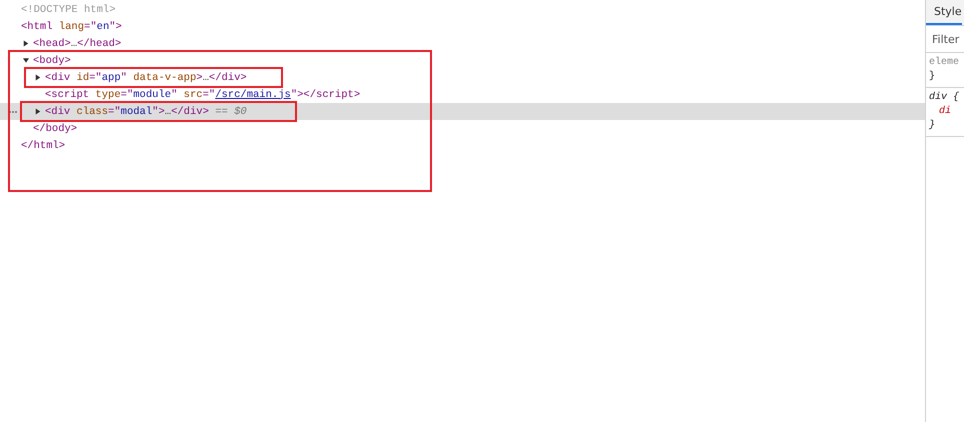 The height and width of the screenshot is (422, 964). What do you see at coordinates (462, 26) in the screenshot?
I see `tree-row: <html lang="en">` at bounding box center [462, 26].